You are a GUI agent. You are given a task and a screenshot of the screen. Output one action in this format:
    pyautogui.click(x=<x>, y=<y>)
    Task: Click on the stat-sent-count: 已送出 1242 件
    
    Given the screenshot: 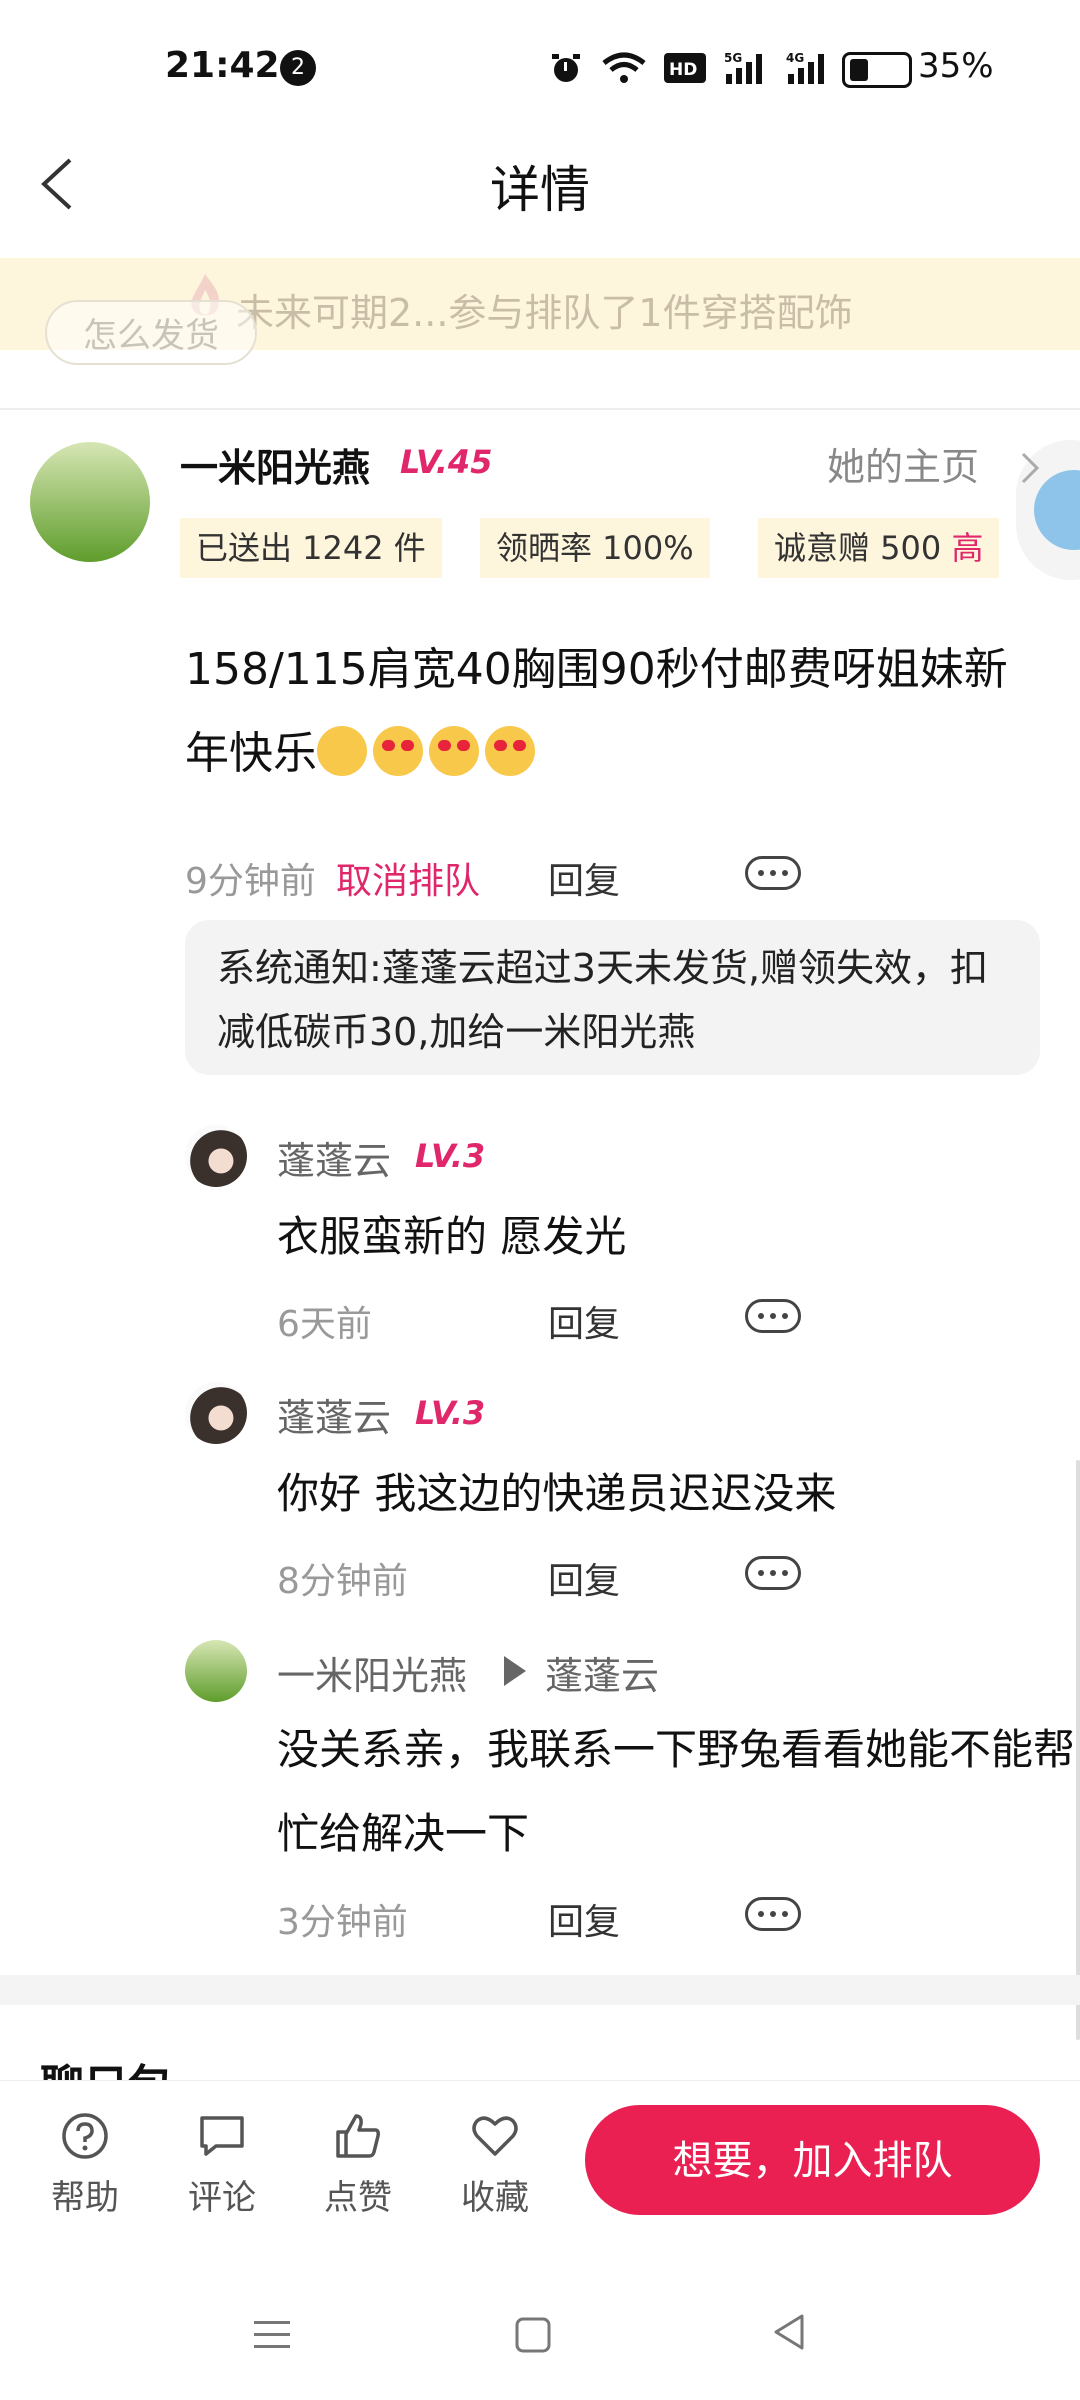 What is the action you would take?
    pyautogui.click(x=311, y=548)
    